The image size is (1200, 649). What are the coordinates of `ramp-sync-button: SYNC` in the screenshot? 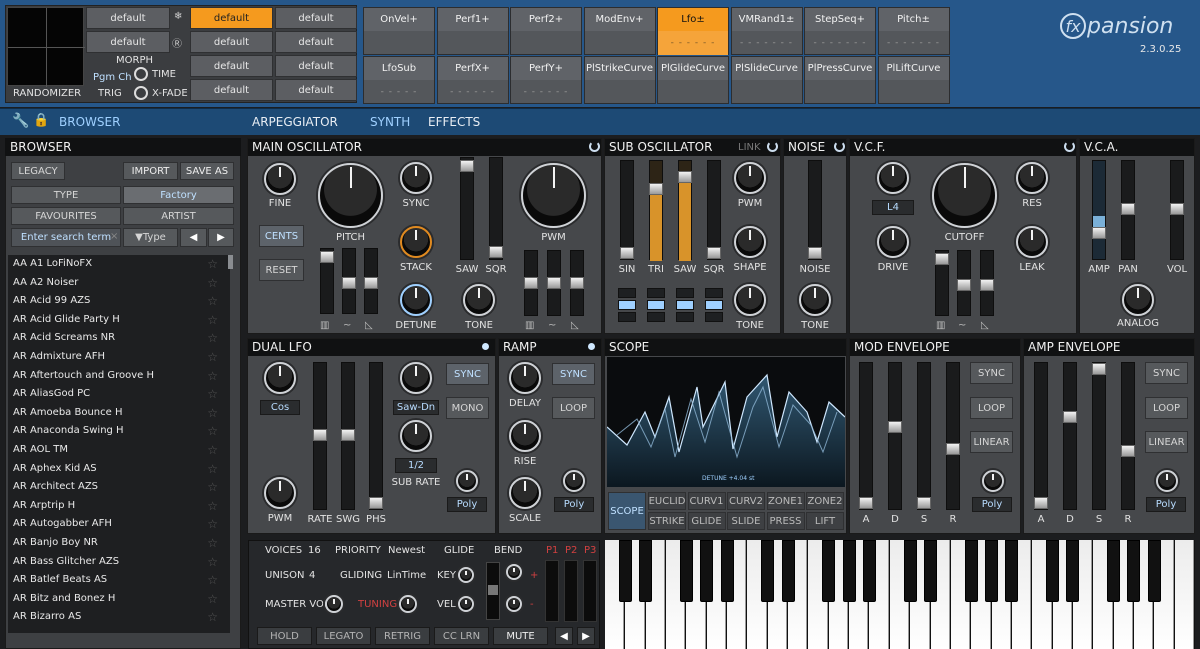 It's located at (573, 374).